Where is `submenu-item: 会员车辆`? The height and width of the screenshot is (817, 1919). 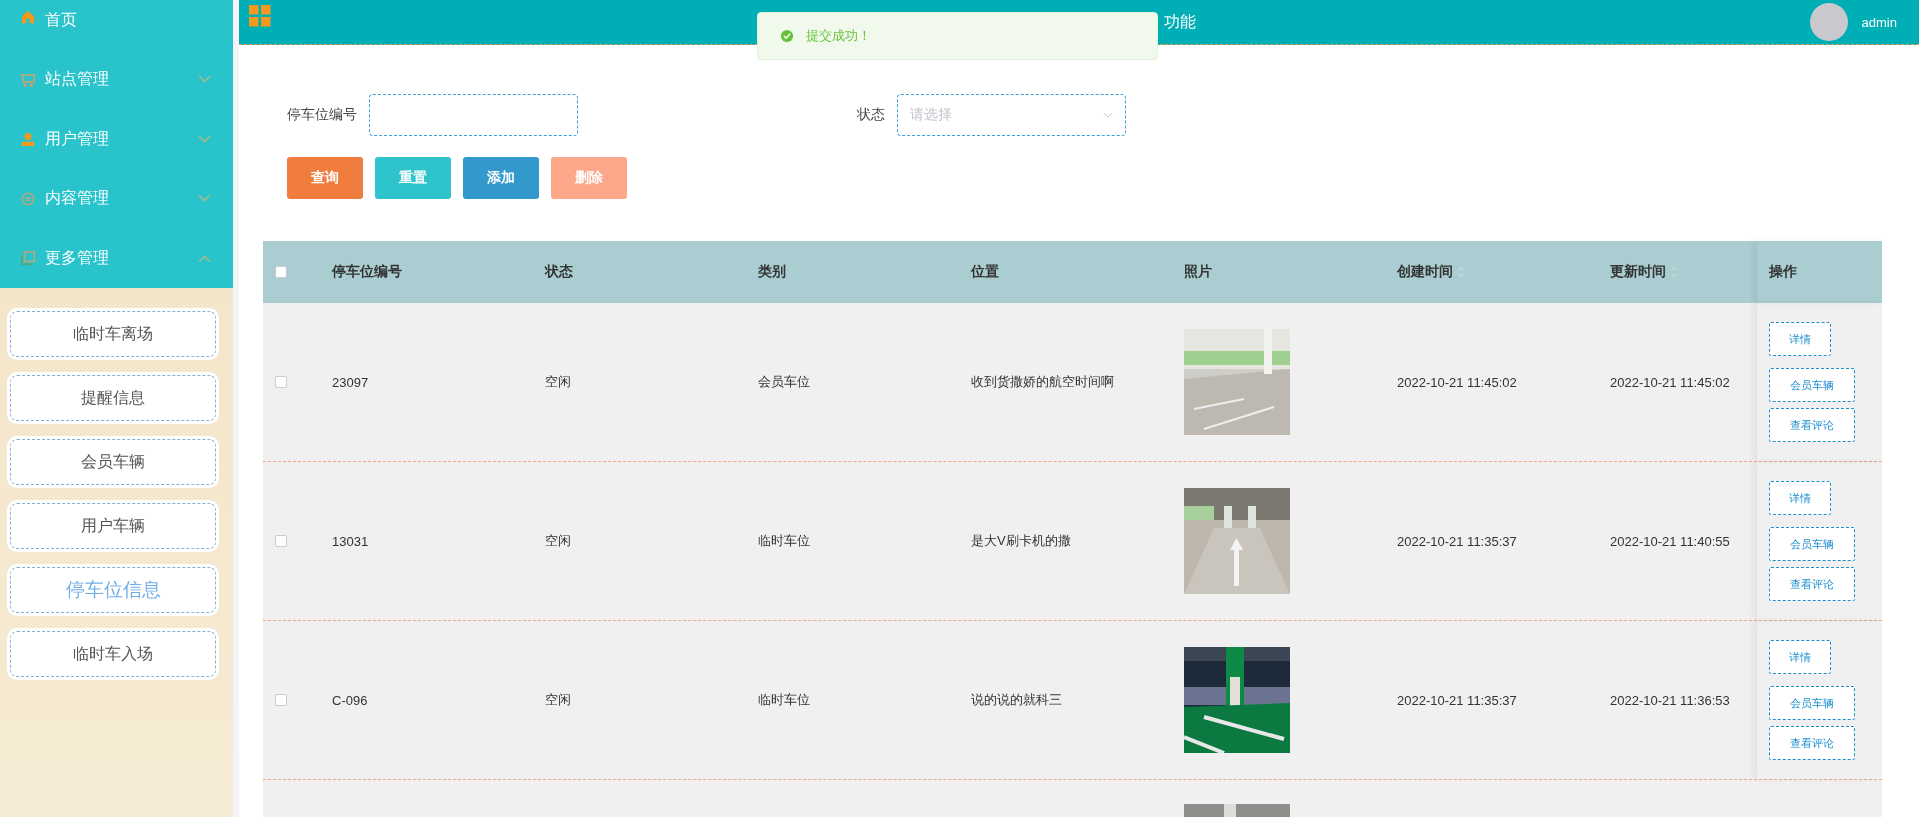
submenu-item: 会员车辆 is located at coordinates (113, 462).